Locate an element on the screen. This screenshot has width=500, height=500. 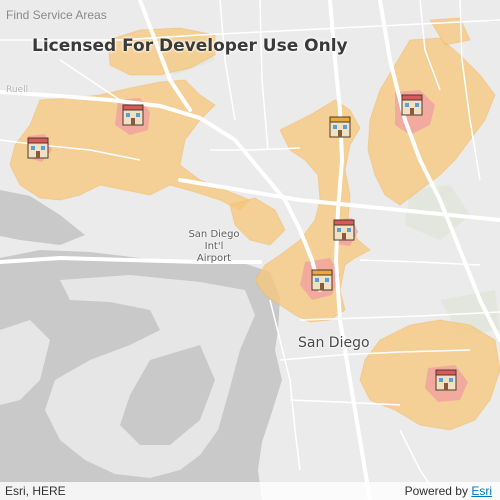
airport-label-line2: Int'l Airport is located at coordinates (214, 252).